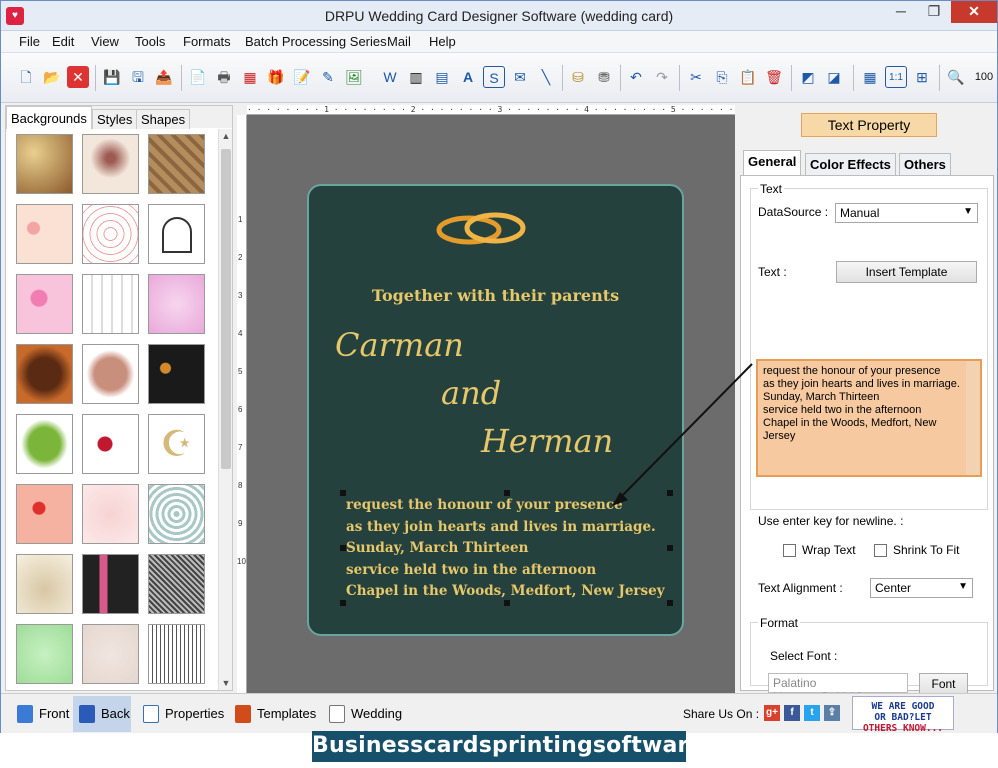  Describe the element at coordinates (224, 77) in the screenshot. I see `print-icon: 🖶` at that location.